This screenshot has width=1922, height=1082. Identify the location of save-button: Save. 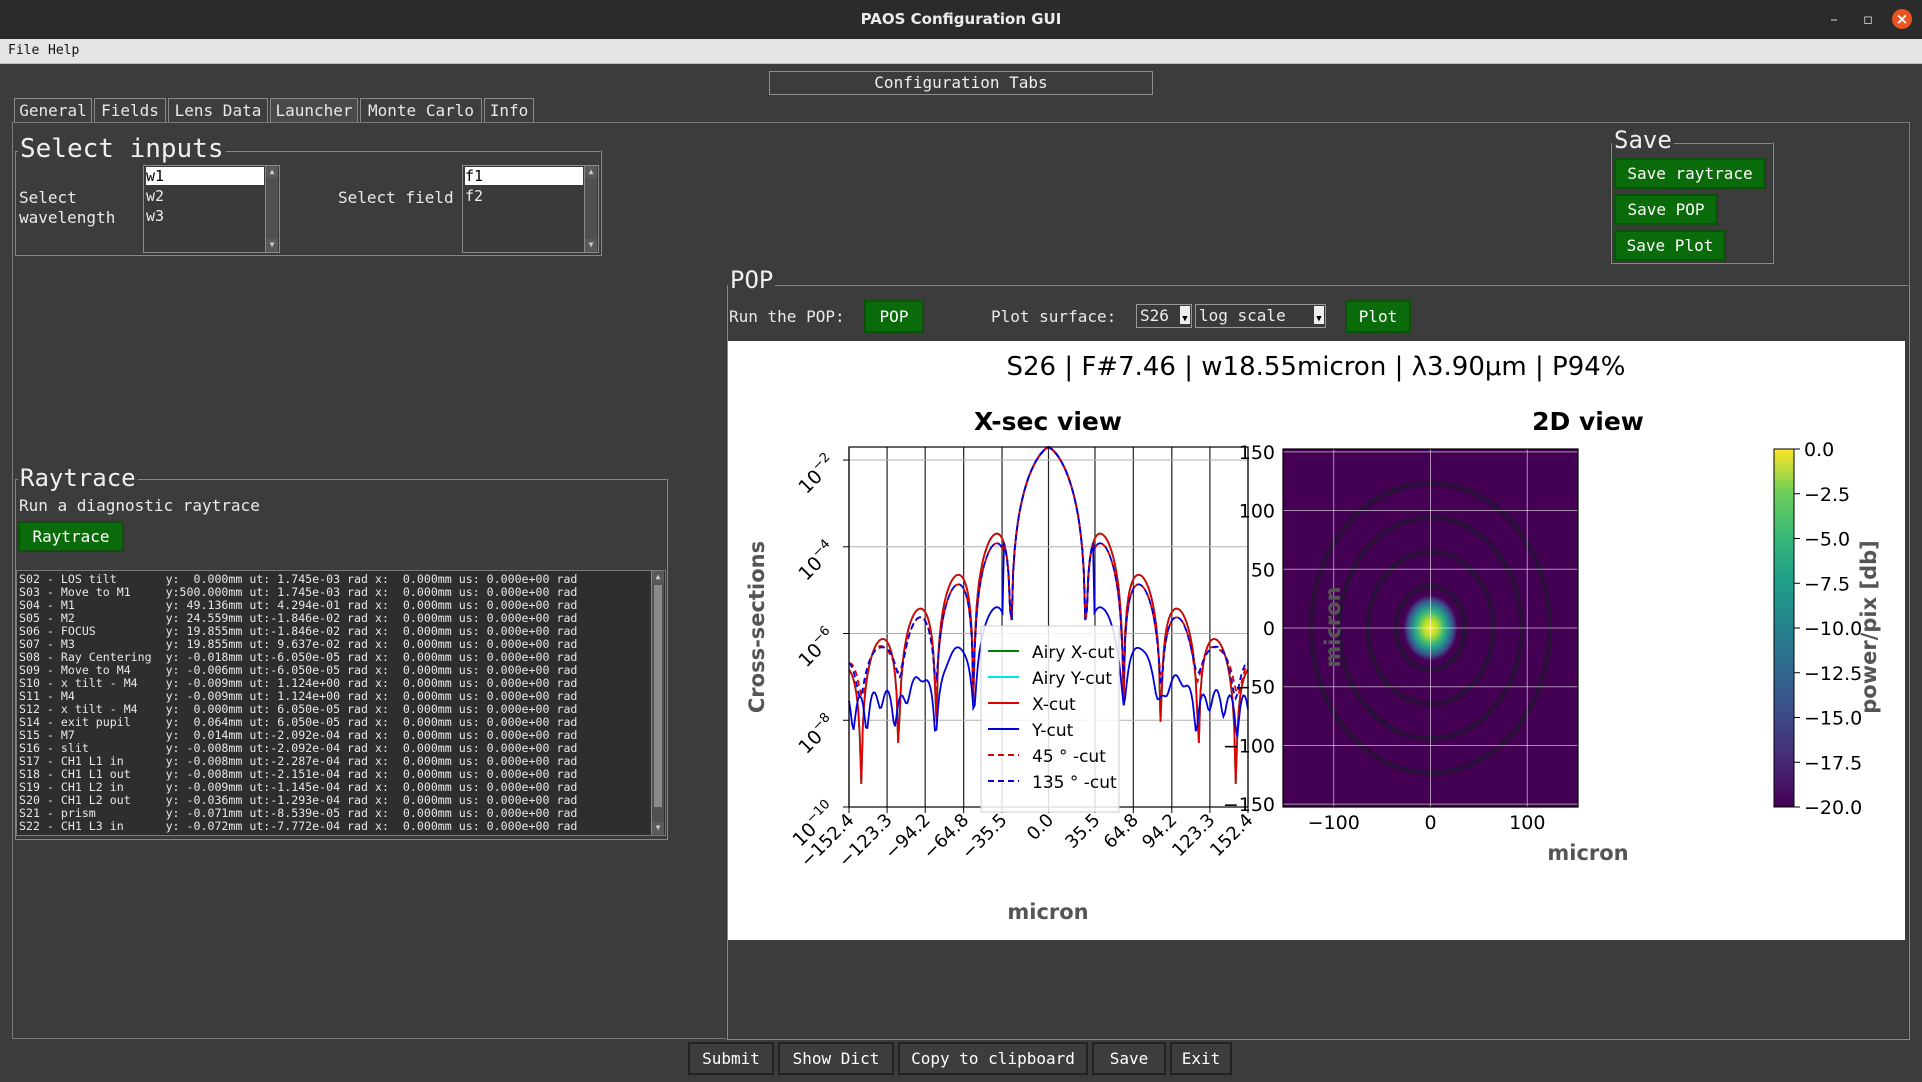
(1129, 1058).